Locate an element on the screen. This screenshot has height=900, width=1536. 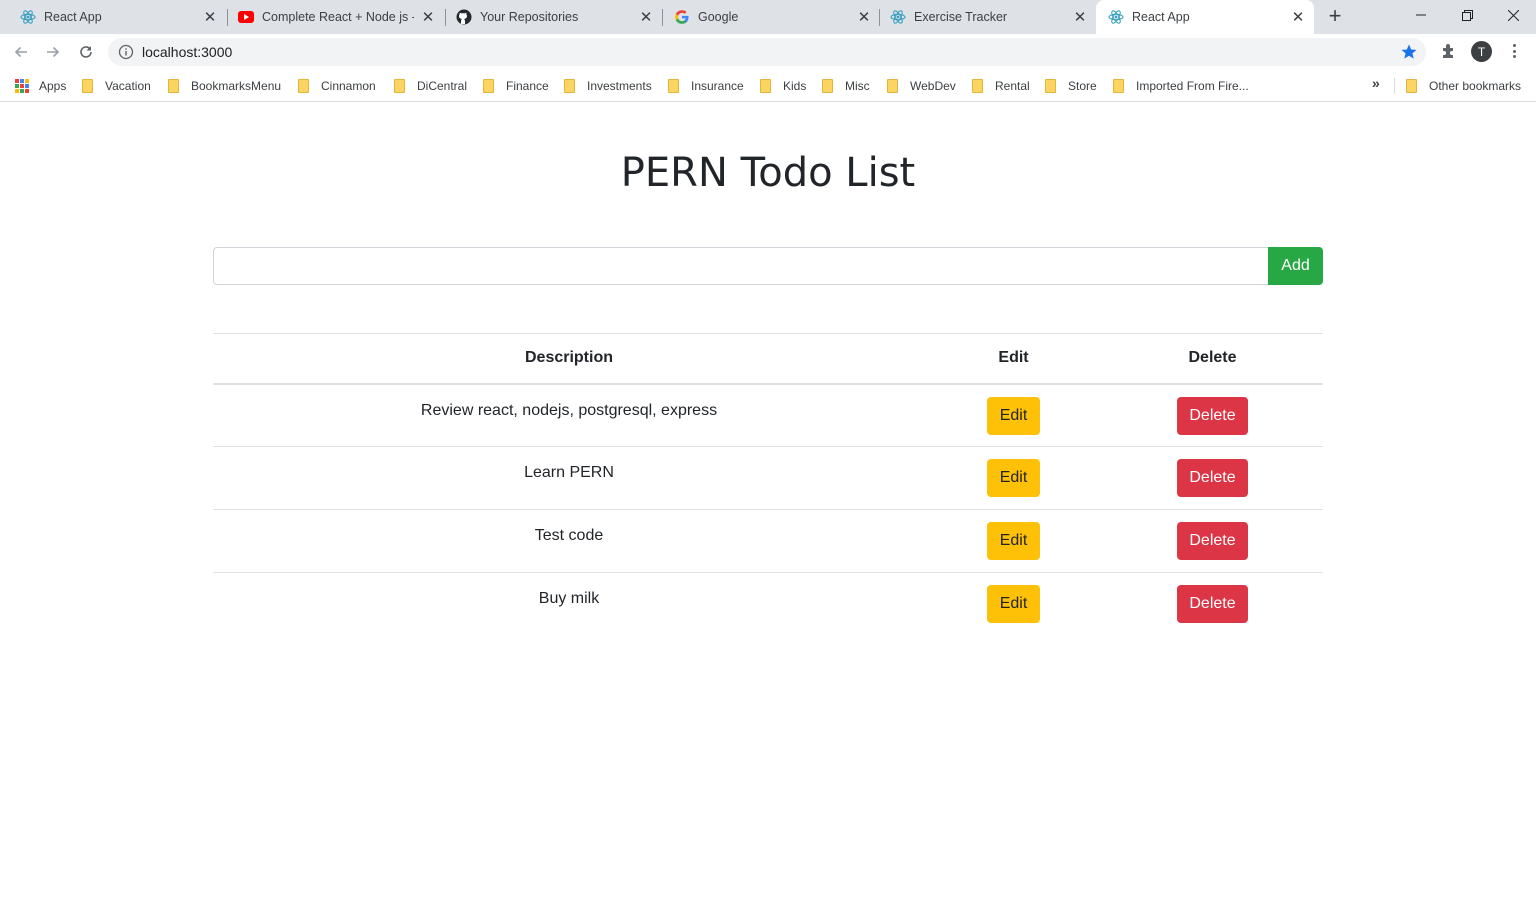
bookmark-folder: Store is located at coordinates (1071, 86).